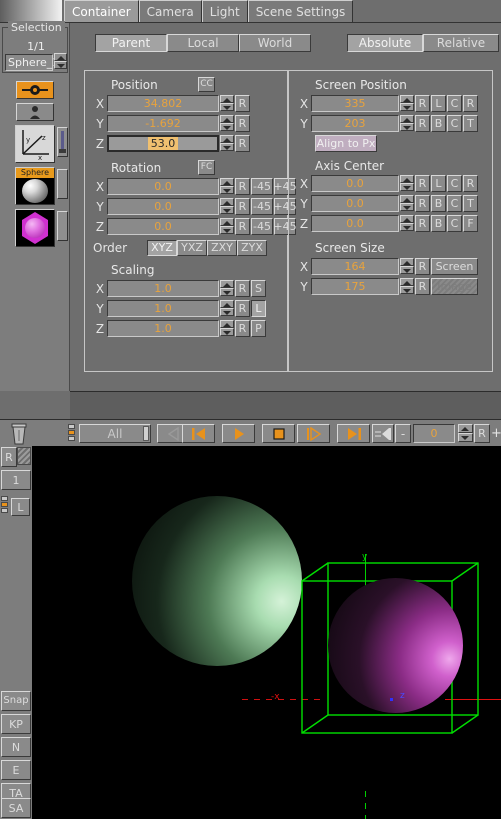  I want to click on screen-position-y-top: T, so click(470, 123).